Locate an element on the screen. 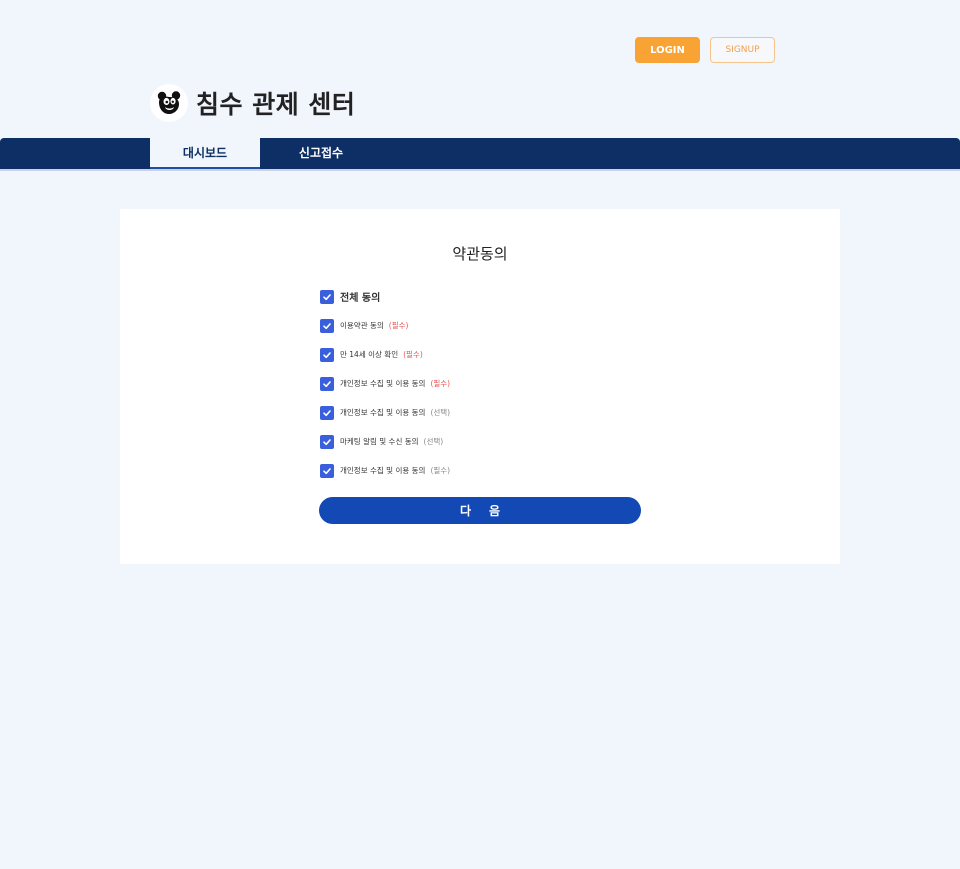  term-label: 만 14세 이상 확인 is located at coordinates (369, 354).